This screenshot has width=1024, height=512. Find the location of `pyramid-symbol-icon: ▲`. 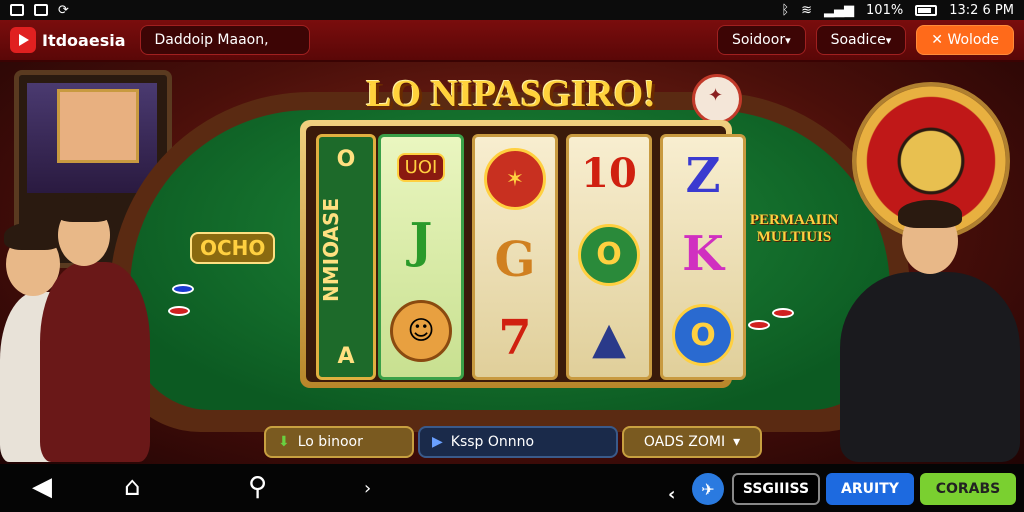

pyramid-symbol-icon: ▲ is located at coordinates (609, 338).